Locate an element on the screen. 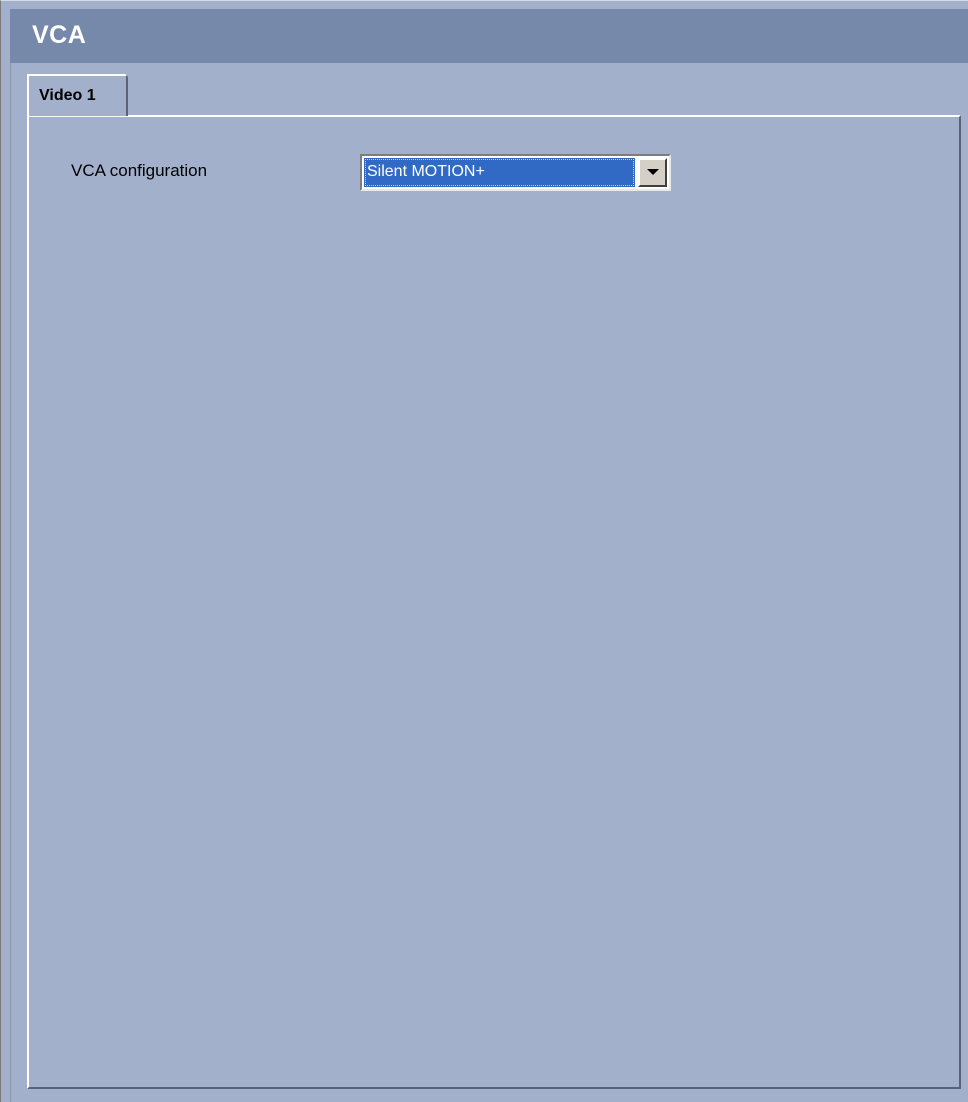 Image resolution: width=968 pixels, height=1102 pixels. vca-configuration-label: VCA configuration is located at coordinates (139, 170).